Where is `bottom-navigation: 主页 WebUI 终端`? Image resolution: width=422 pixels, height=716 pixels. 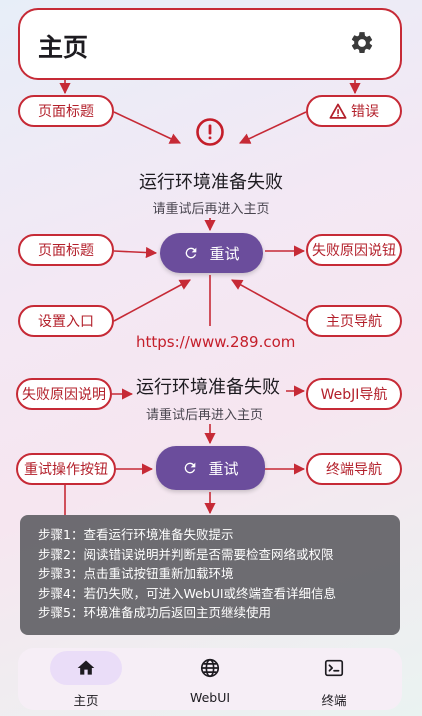 bottom-navigation: 主页 WebUI 终端 is located at coordinates (210, 679).